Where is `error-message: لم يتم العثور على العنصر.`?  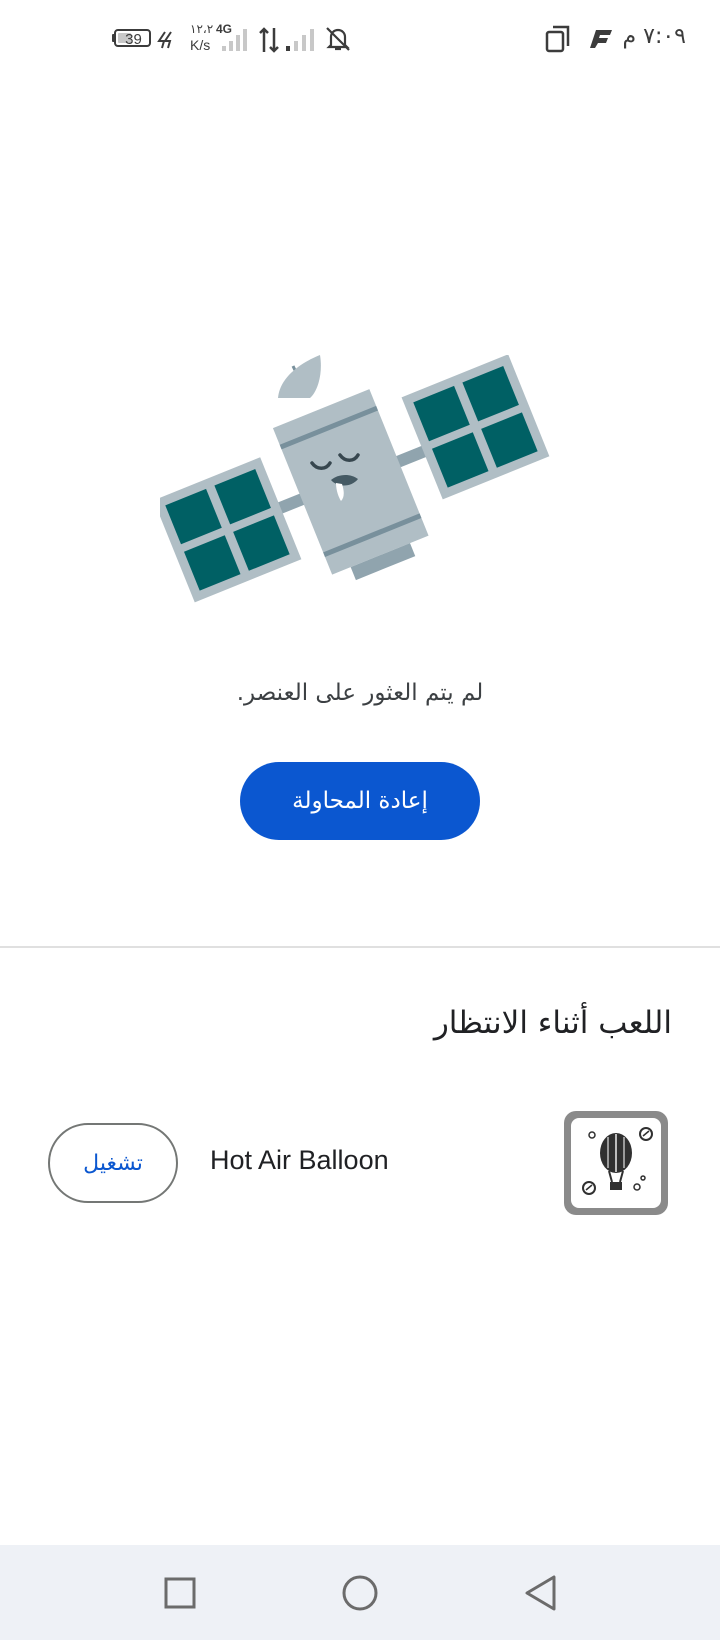
error-message: لم يتم العثور على العنصر. is located at coordinates (360, 693).